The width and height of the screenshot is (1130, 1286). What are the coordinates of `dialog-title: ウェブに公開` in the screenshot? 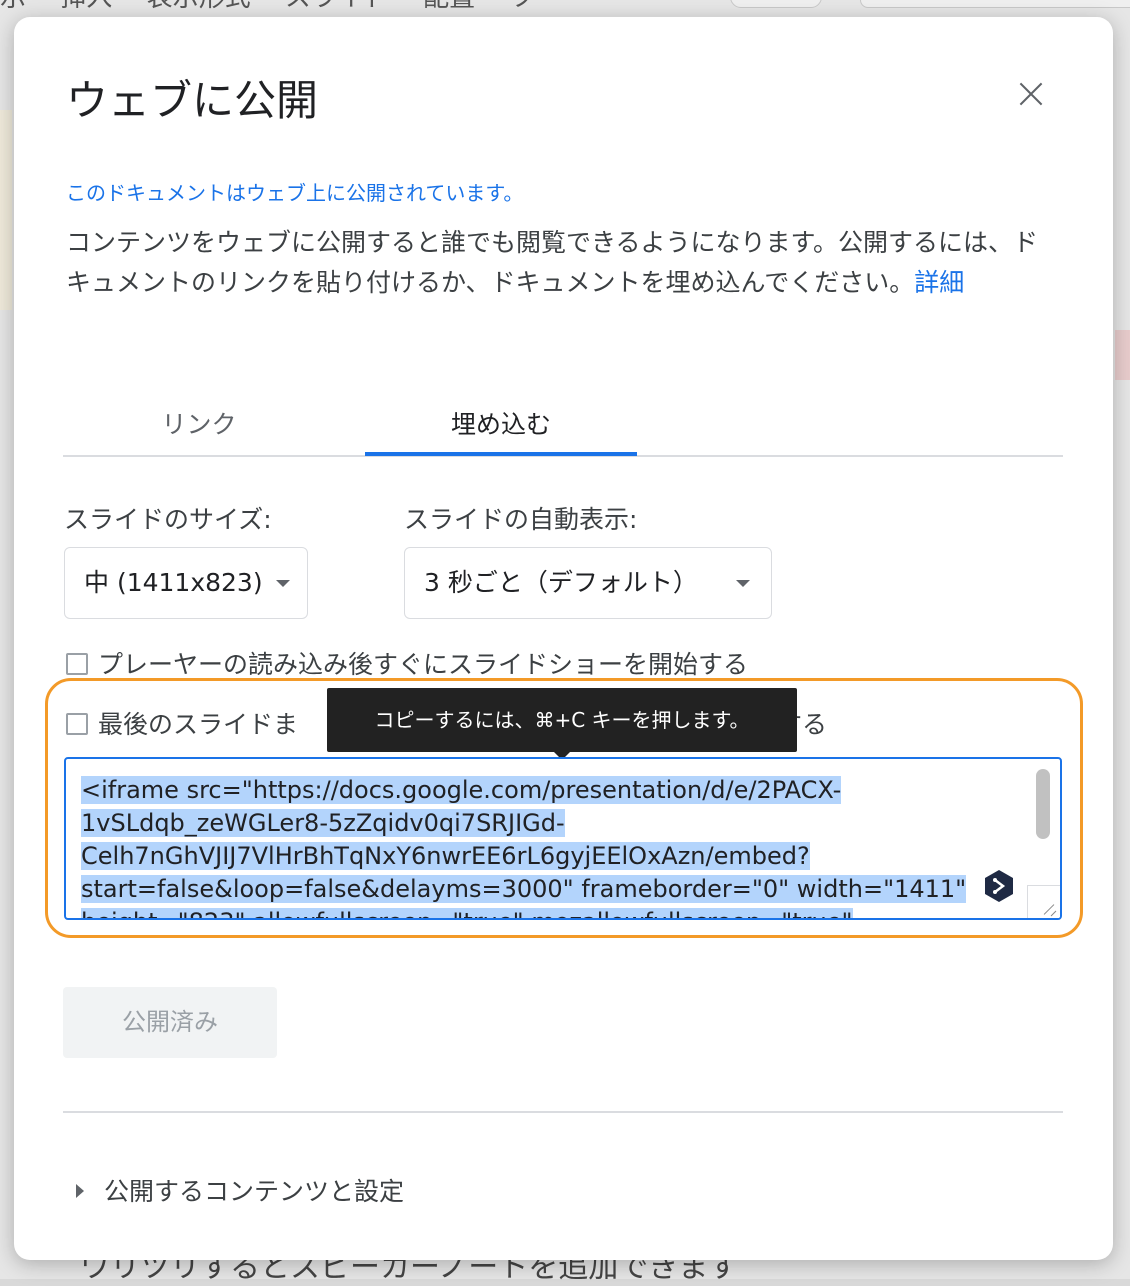 It's located at (192, 100).